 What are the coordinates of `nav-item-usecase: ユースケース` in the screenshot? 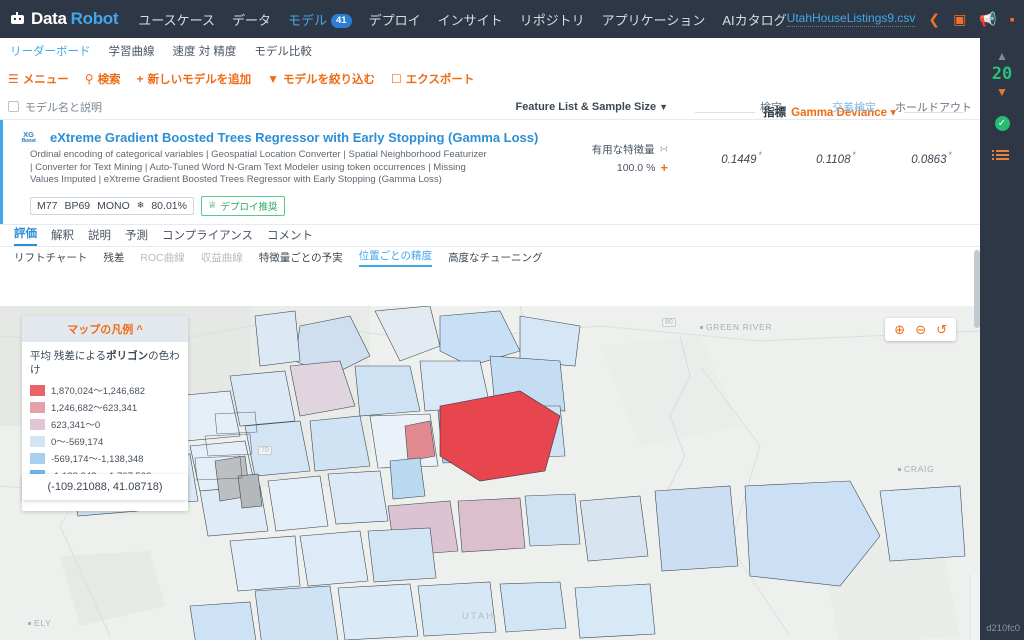 It's located at (176, 19).